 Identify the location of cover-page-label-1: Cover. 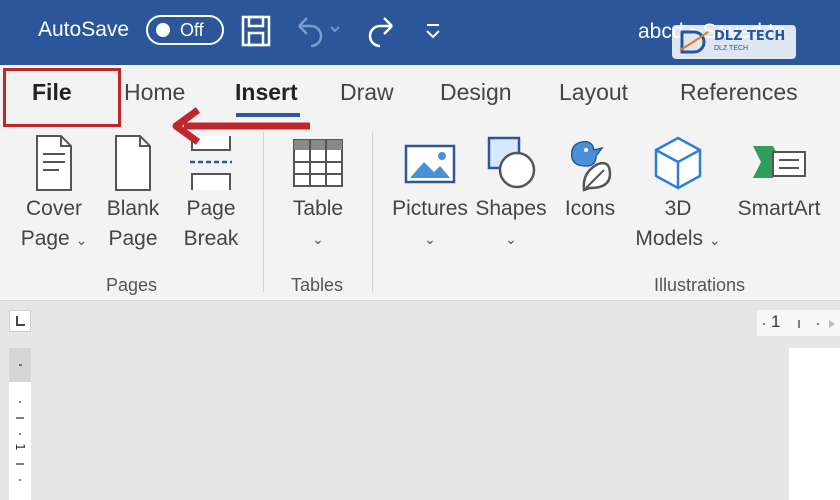
(54, 208).